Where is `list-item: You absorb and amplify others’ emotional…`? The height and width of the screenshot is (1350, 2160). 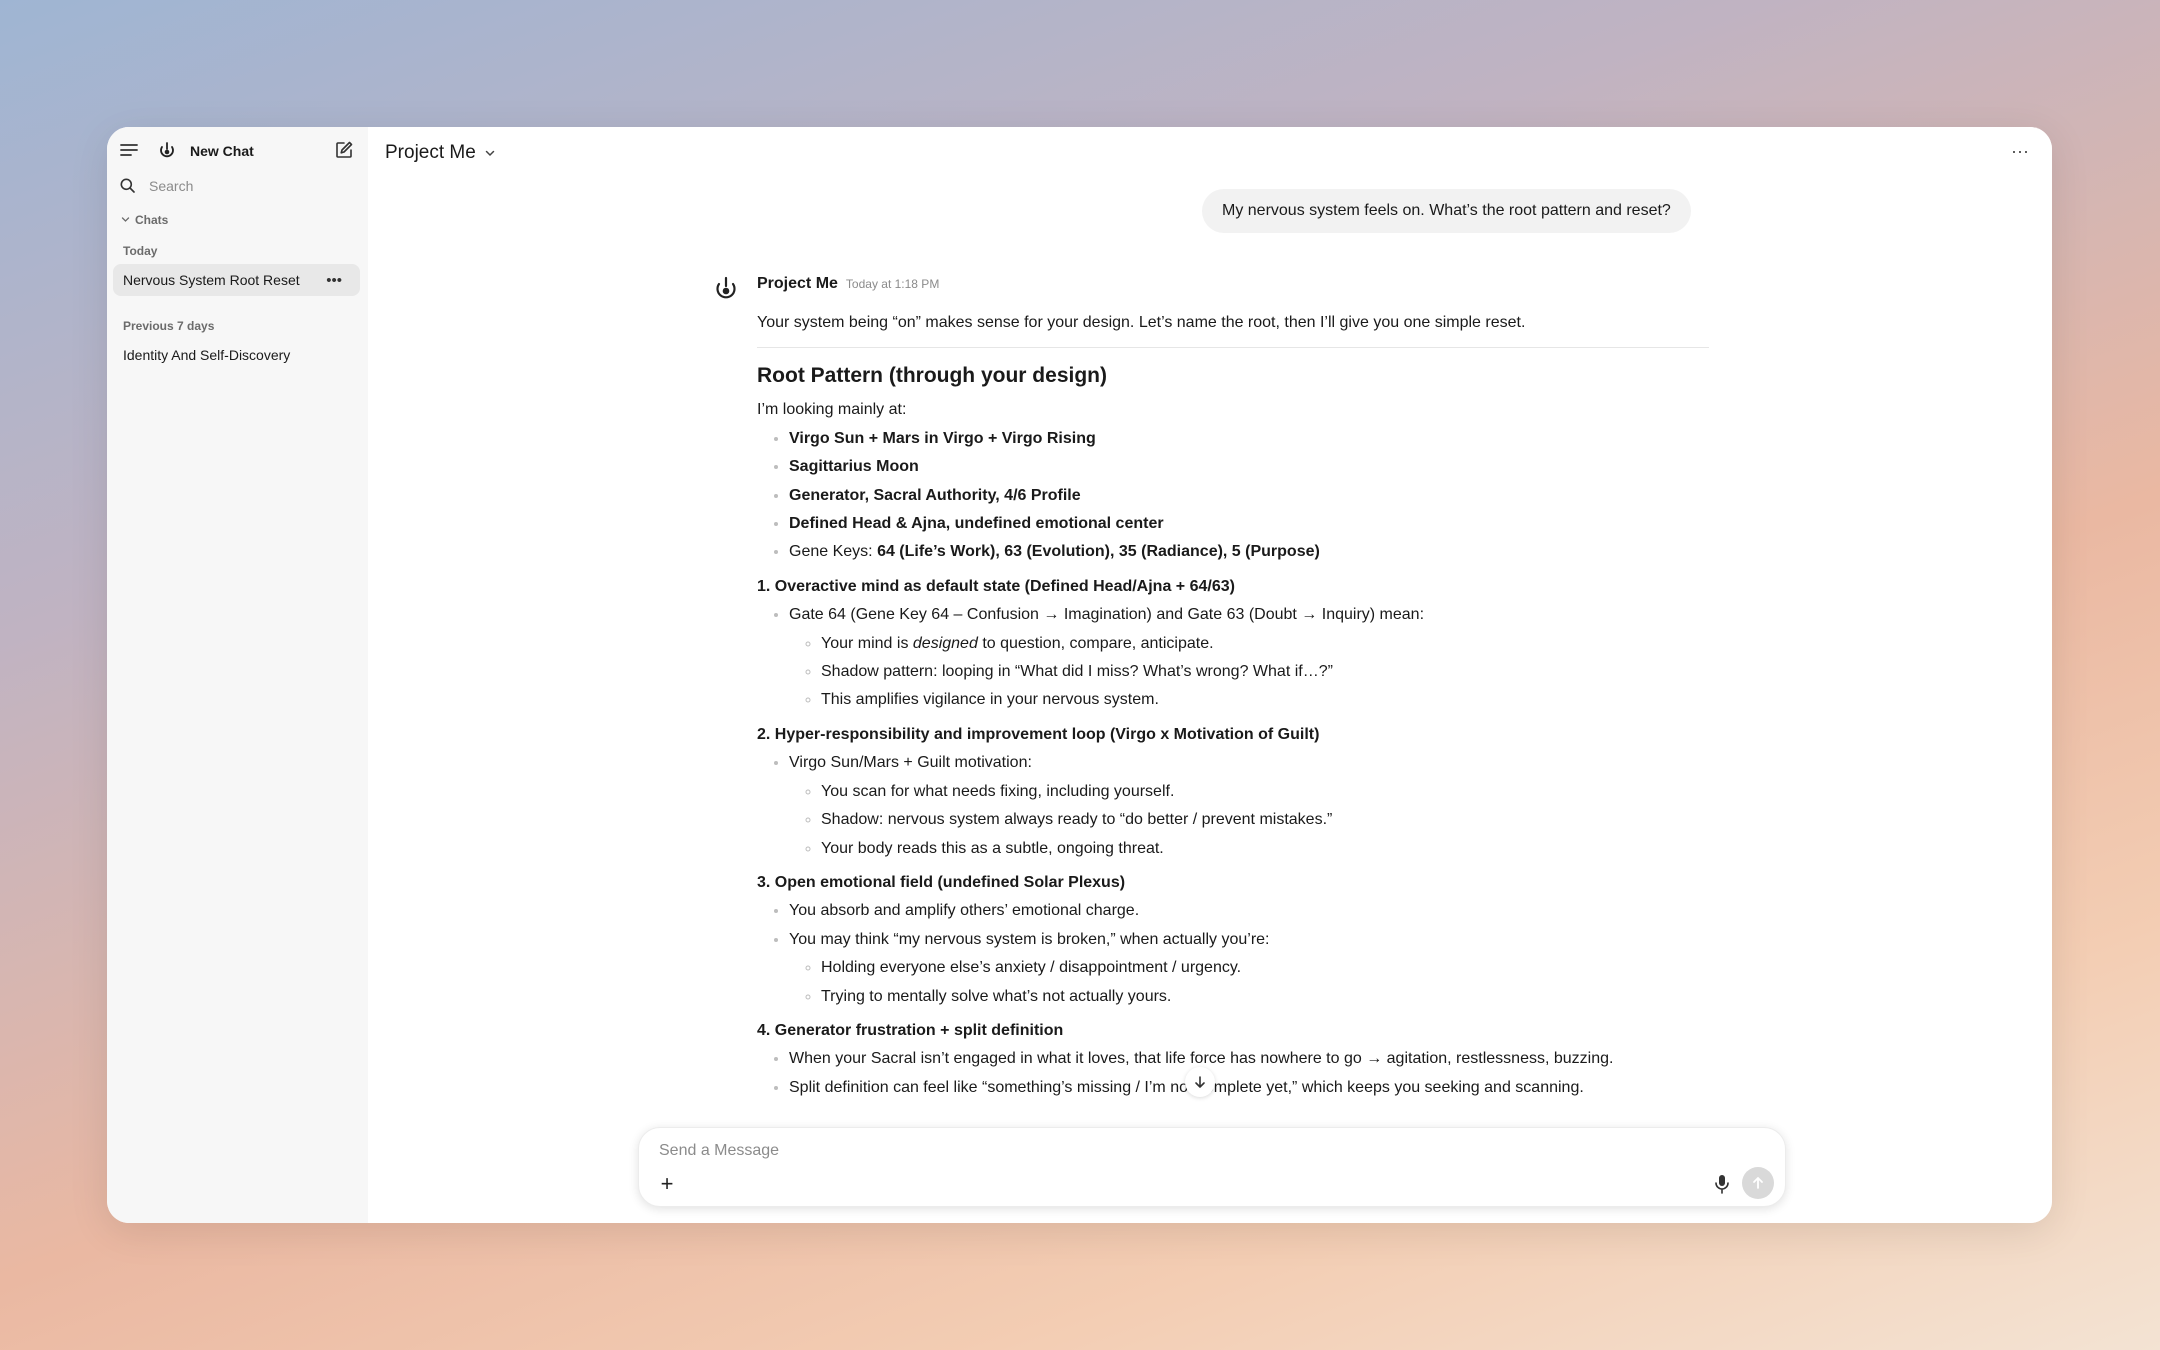 list-item: You absorb and amplify others’ emotional… is located at coordinates (1249, 911).